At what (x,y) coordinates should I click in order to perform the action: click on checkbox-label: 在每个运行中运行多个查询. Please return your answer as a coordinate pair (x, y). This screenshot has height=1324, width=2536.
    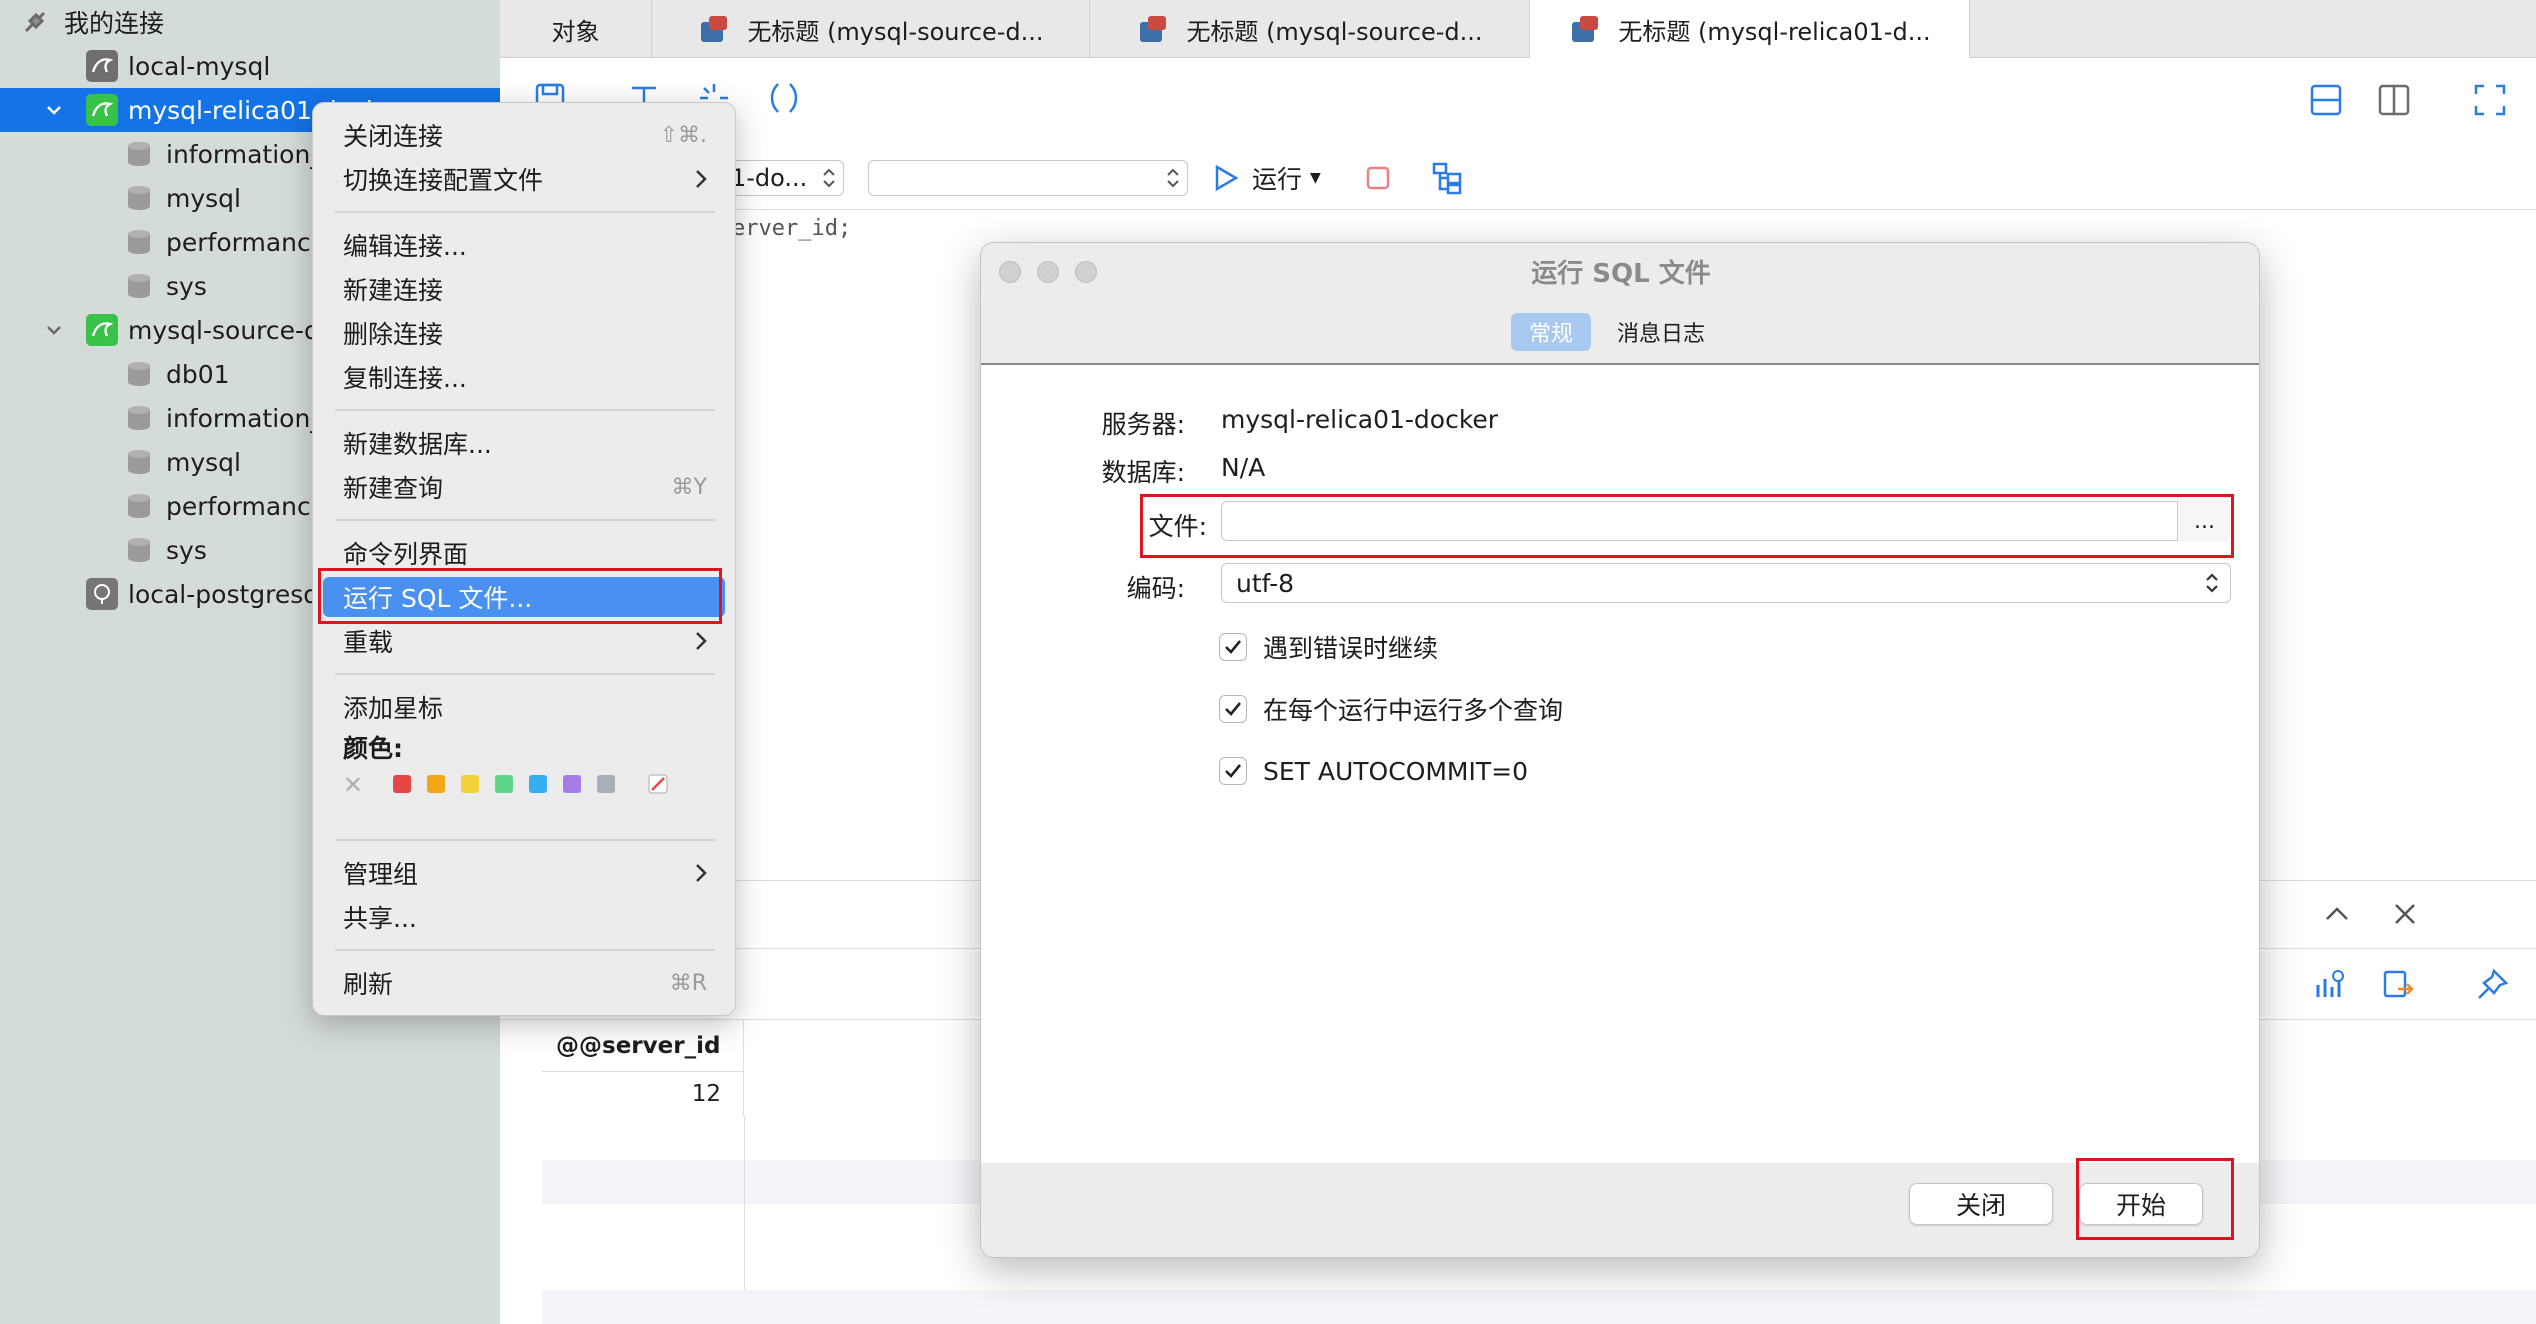
    Looking at the image, I should click on (1413, 710).